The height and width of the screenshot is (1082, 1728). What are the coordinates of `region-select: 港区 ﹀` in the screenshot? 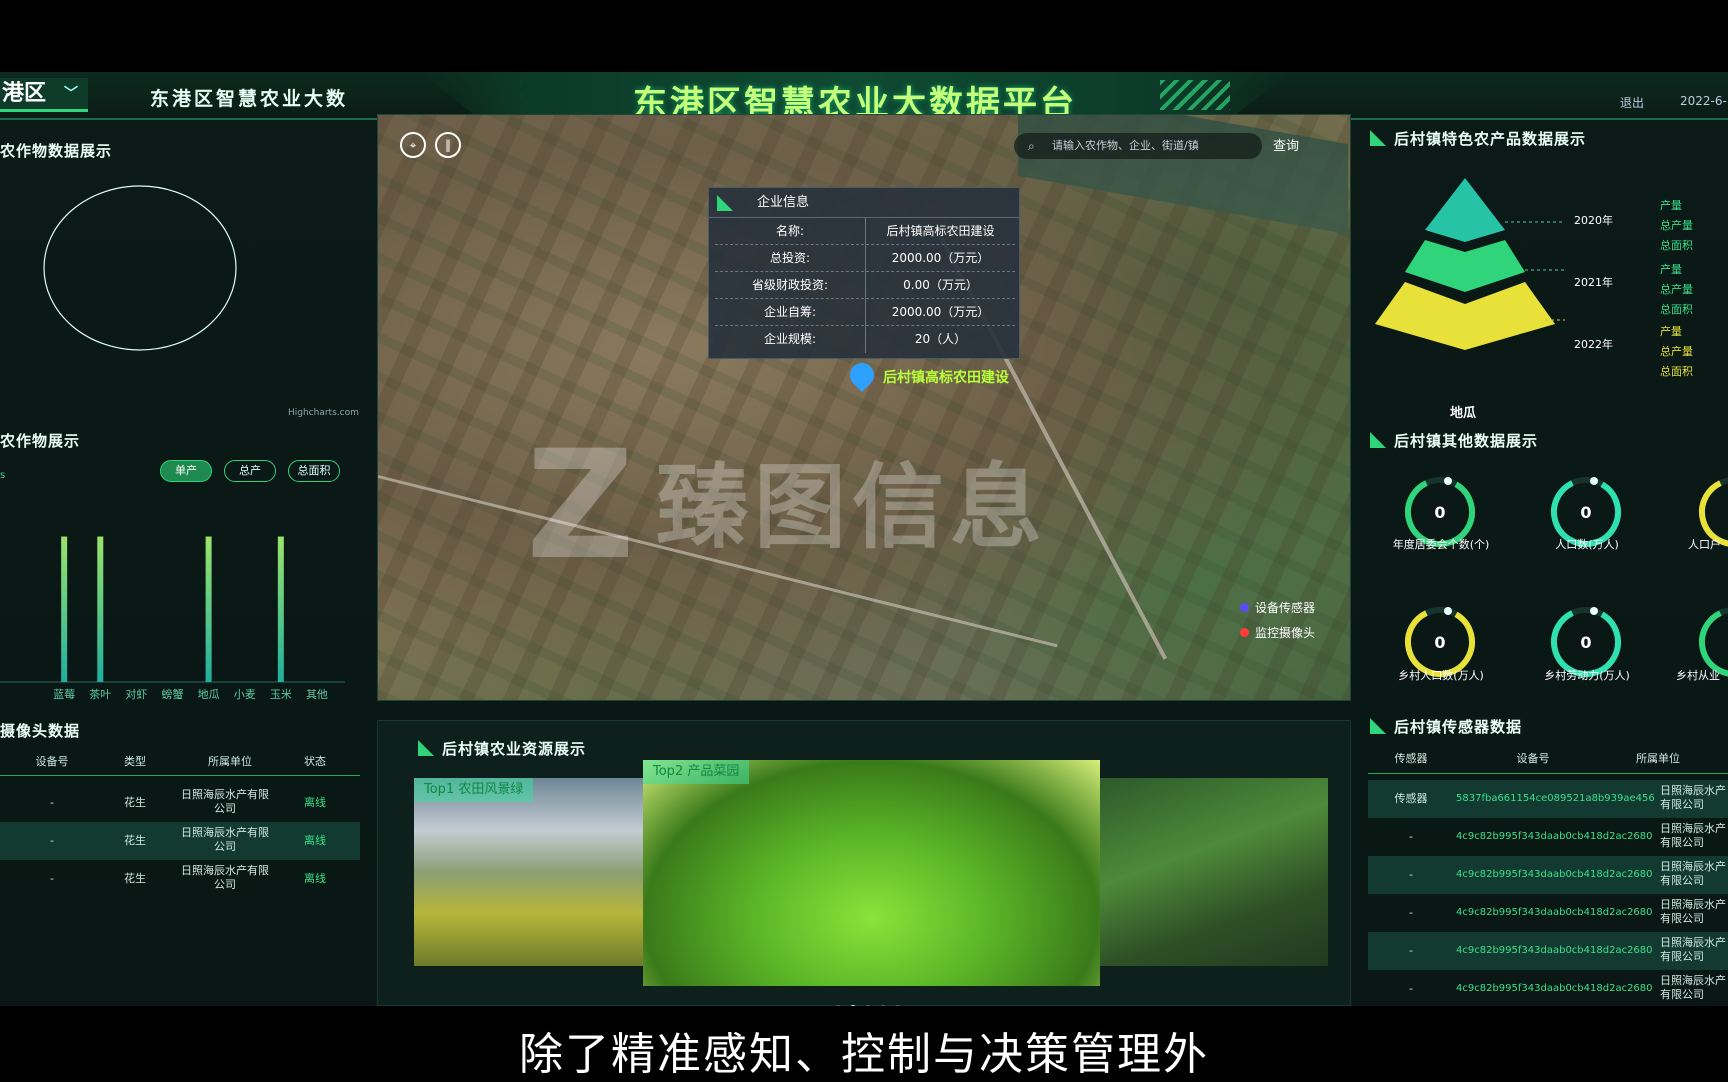 It's located at (44, 95).